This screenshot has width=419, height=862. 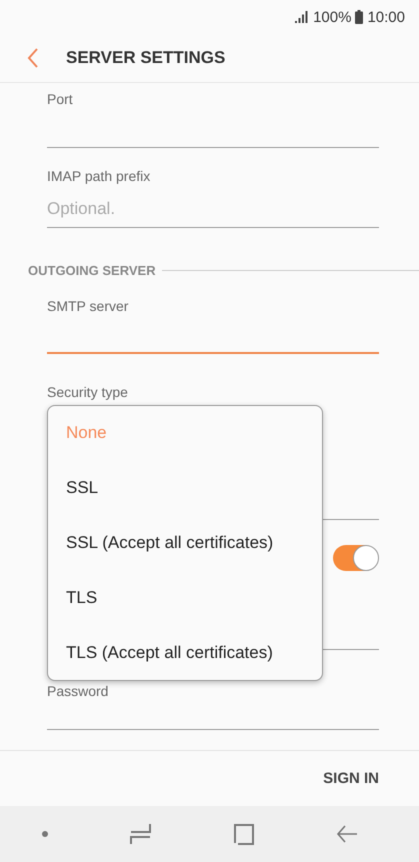 I want to click on section-header: OUTGOING SERVER, so click(x=92, y=270).